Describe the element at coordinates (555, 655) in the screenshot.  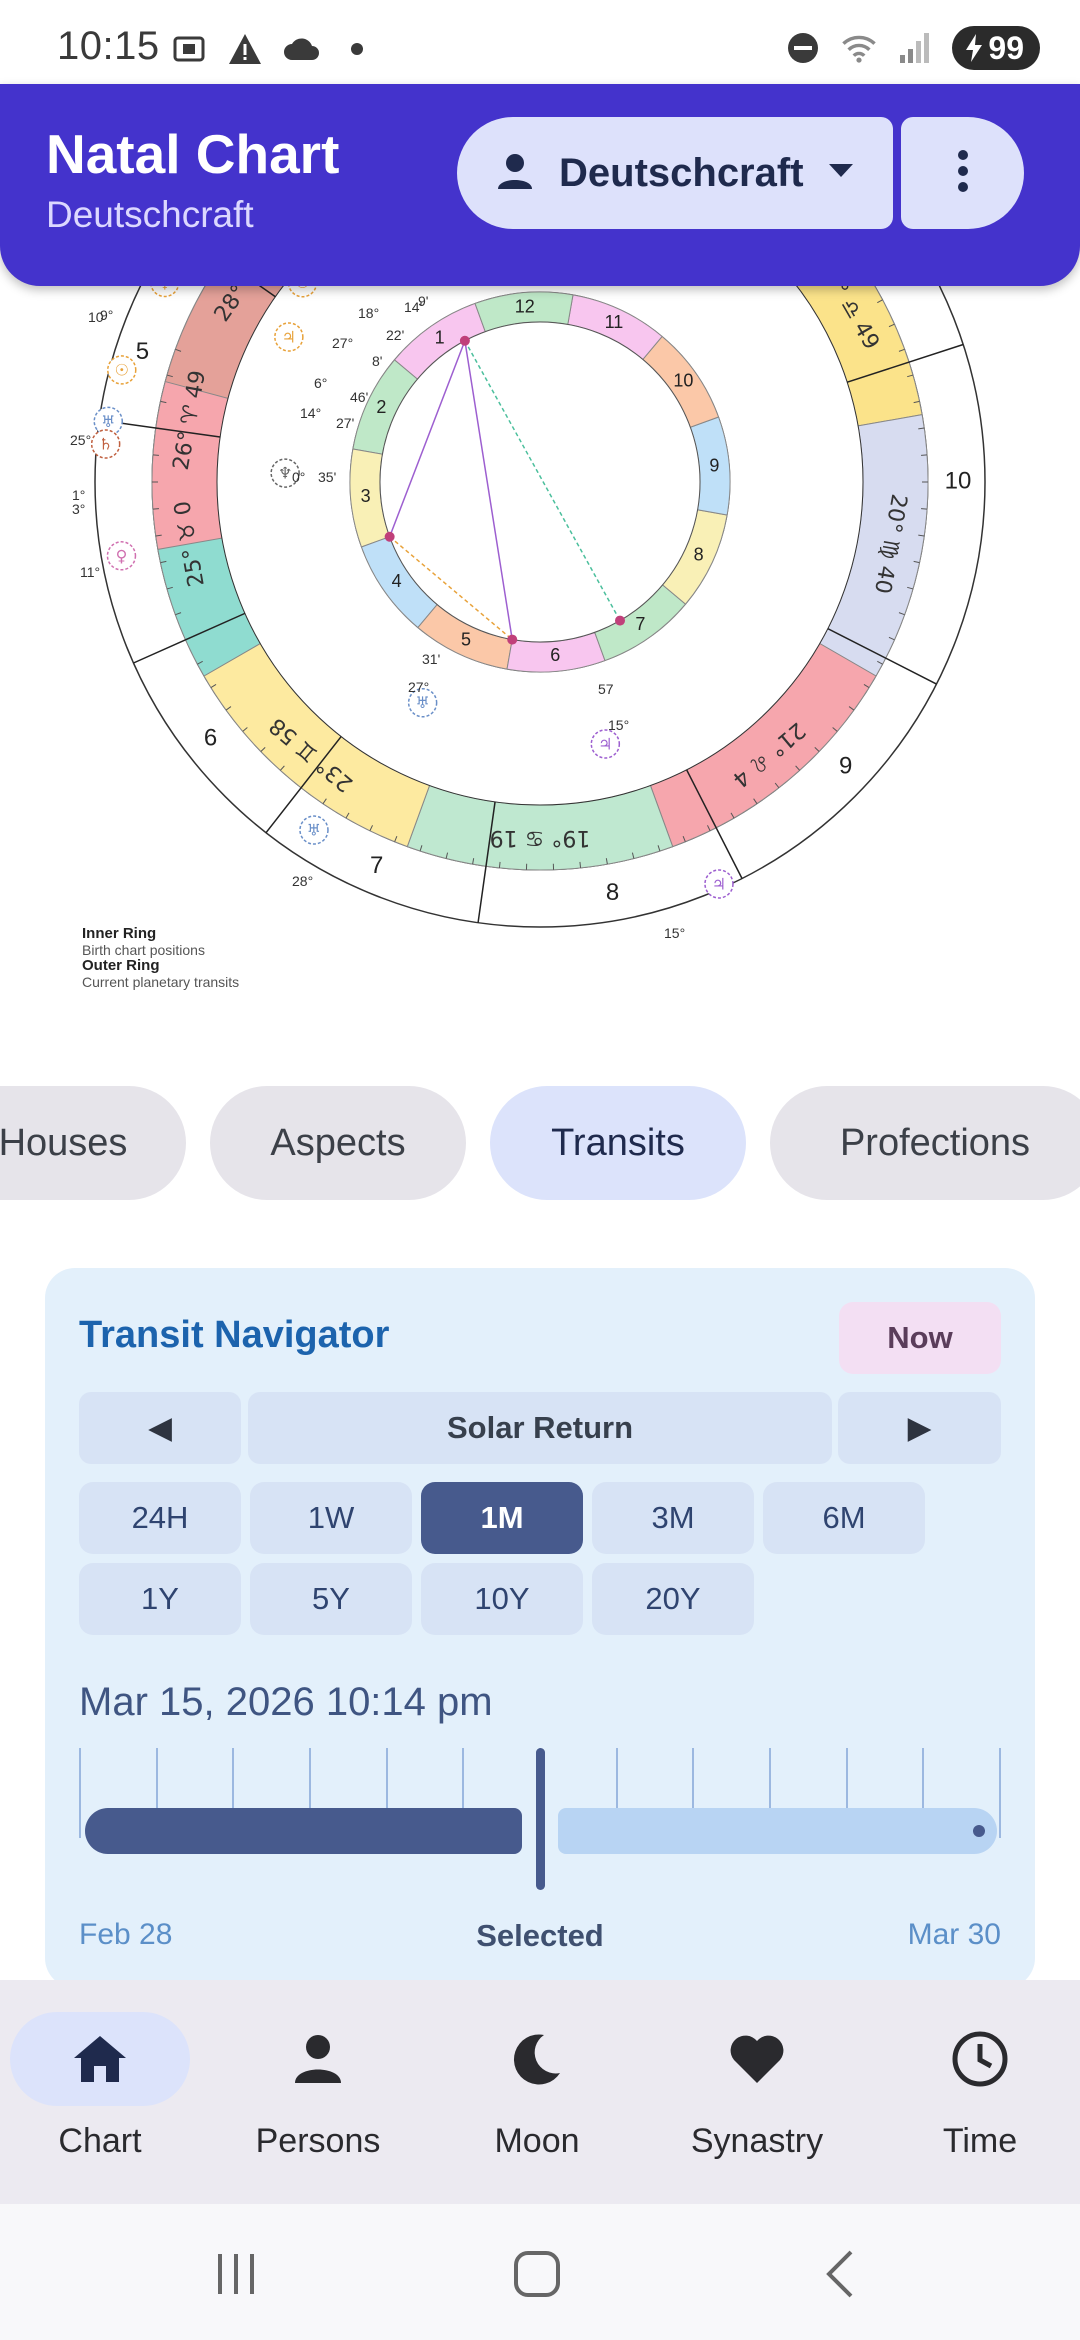
I see `inner-house-number: 6` at that location.